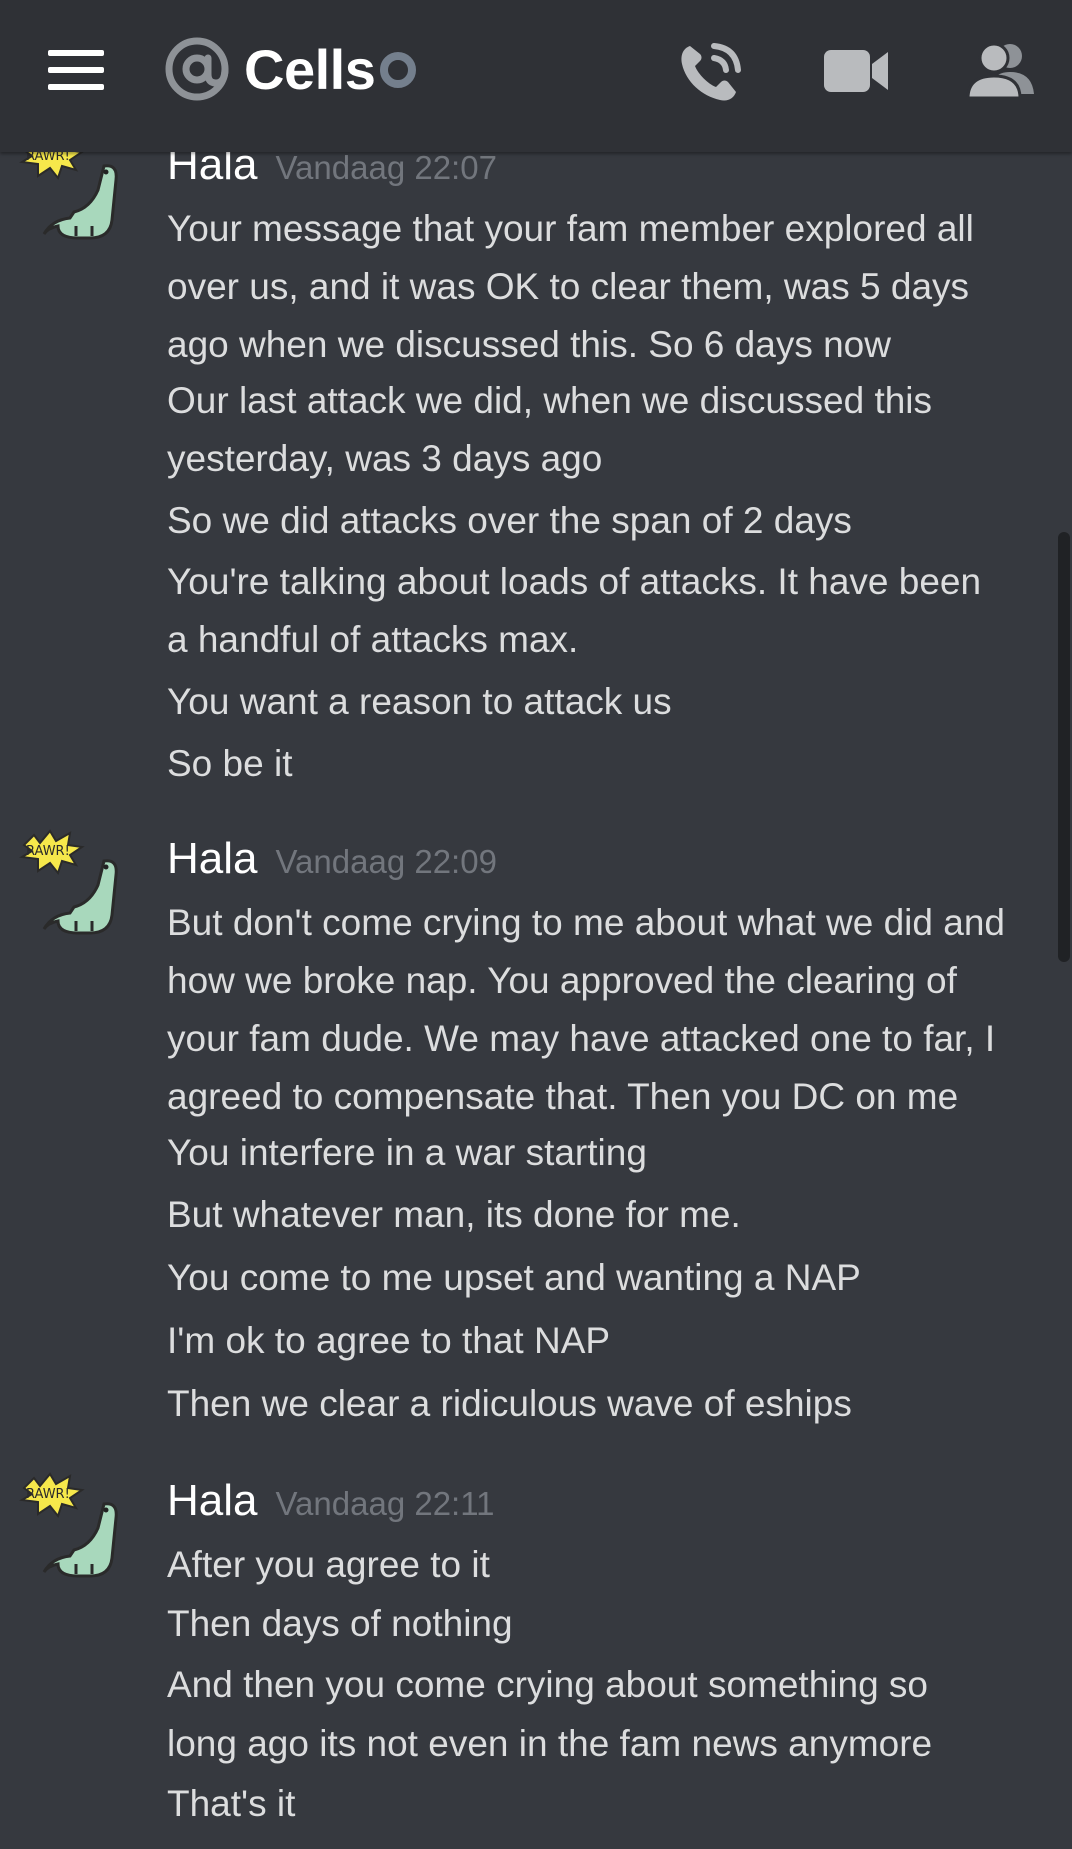  I want to click on message-line: yesterday, was 3 days ago, so click(385, 458).